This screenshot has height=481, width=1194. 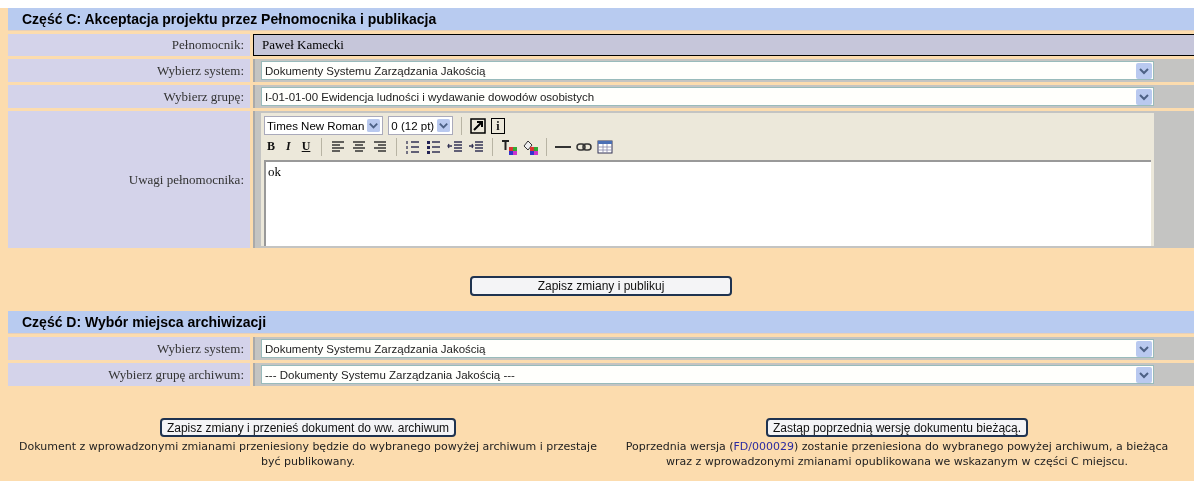 I want to click on field-label: Uwagi pełnomocnika:, so click(x=129, y=179).